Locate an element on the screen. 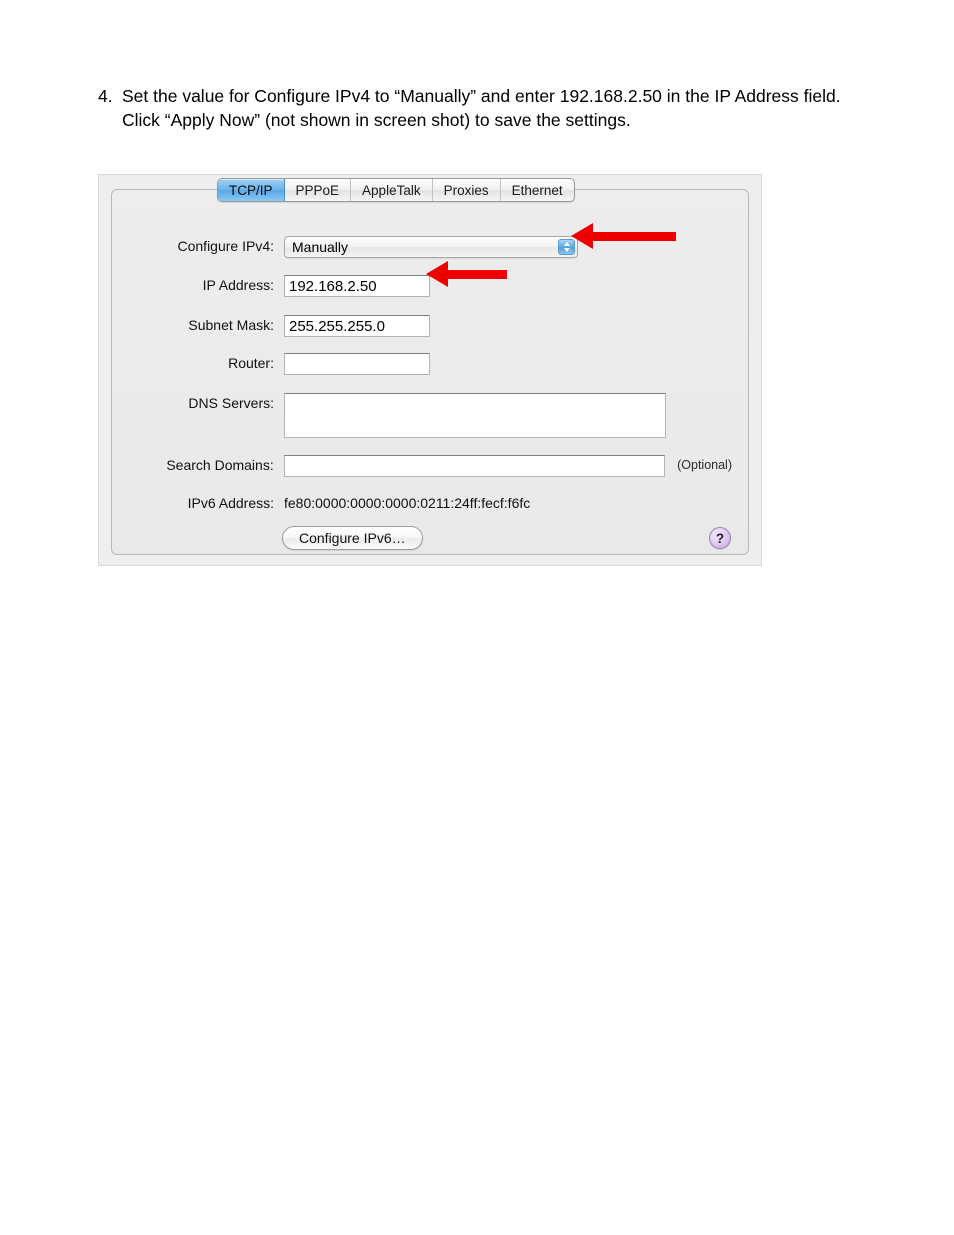 Image resolution: width=954 pixels, height=1235 pixels. tab-bar: TCP/IP PPPoE AppleTalk Proxies Ethernet is located at coordinates (396, 190).